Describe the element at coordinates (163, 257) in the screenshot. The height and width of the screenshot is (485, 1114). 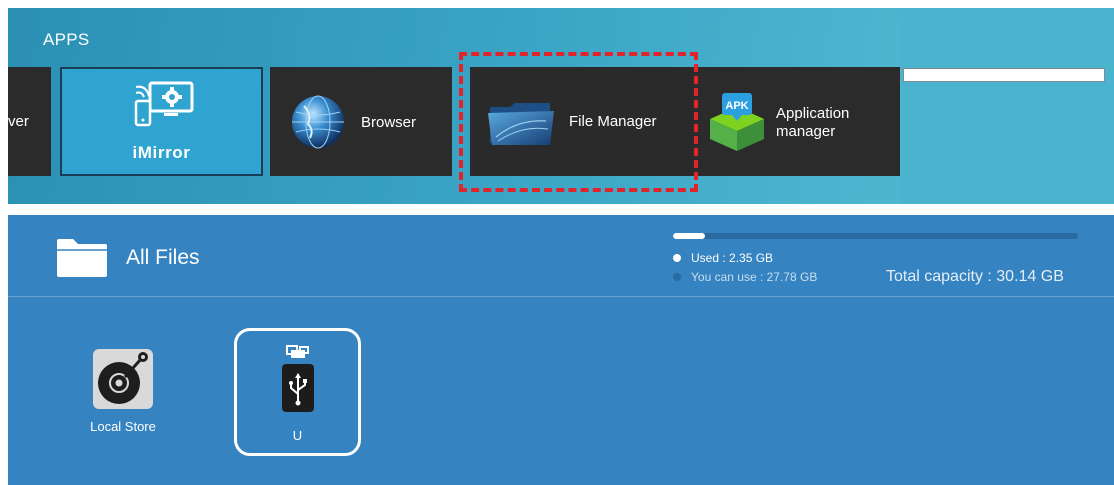
I see `page-title: All Files` at that location.